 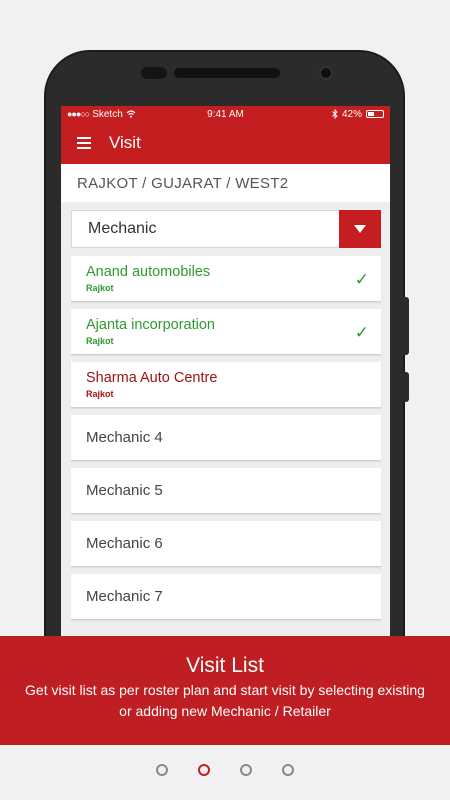 I want to click on bluetooth-icon, so click(x=335, y=114).